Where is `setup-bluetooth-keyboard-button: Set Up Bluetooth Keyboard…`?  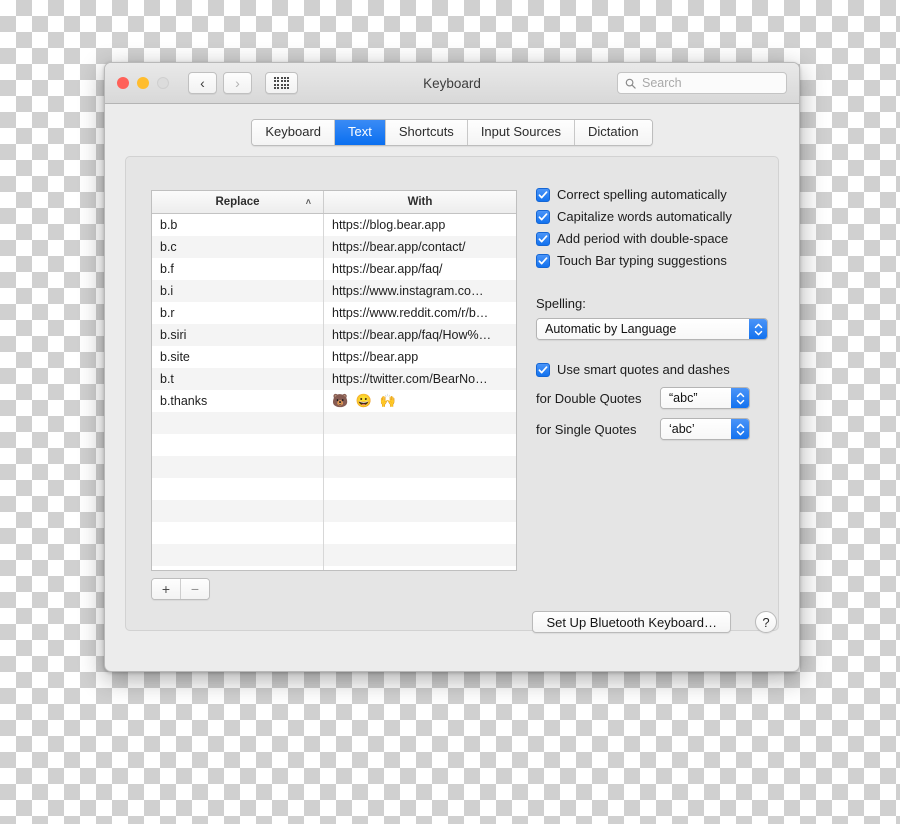 setup-bluetooth-keyboard-button: Set Up Bluetooth Keyboard… is located at coordinates (631, 622).